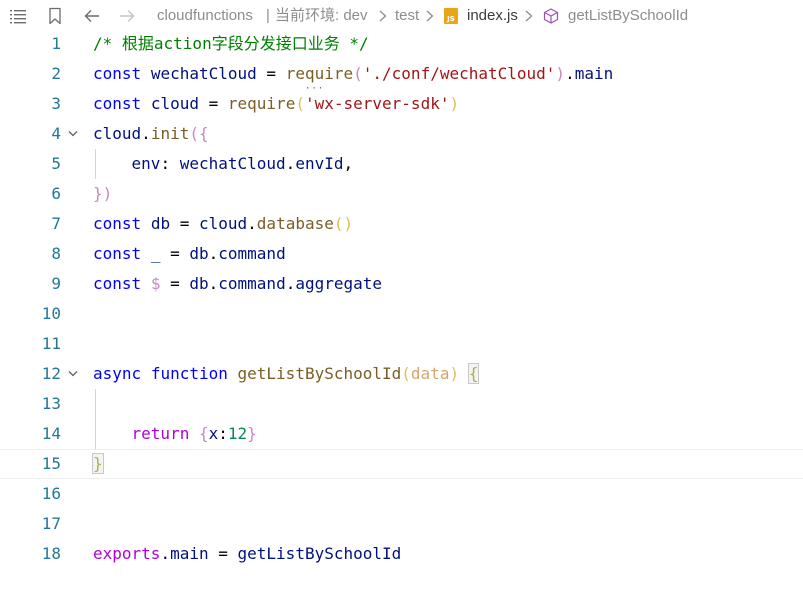 This screenshot has width=803, height=606. What do you see at coordinates (18, 16) in the screenshot?
I see `outline-list-icon` at bounding box center [18, 16].